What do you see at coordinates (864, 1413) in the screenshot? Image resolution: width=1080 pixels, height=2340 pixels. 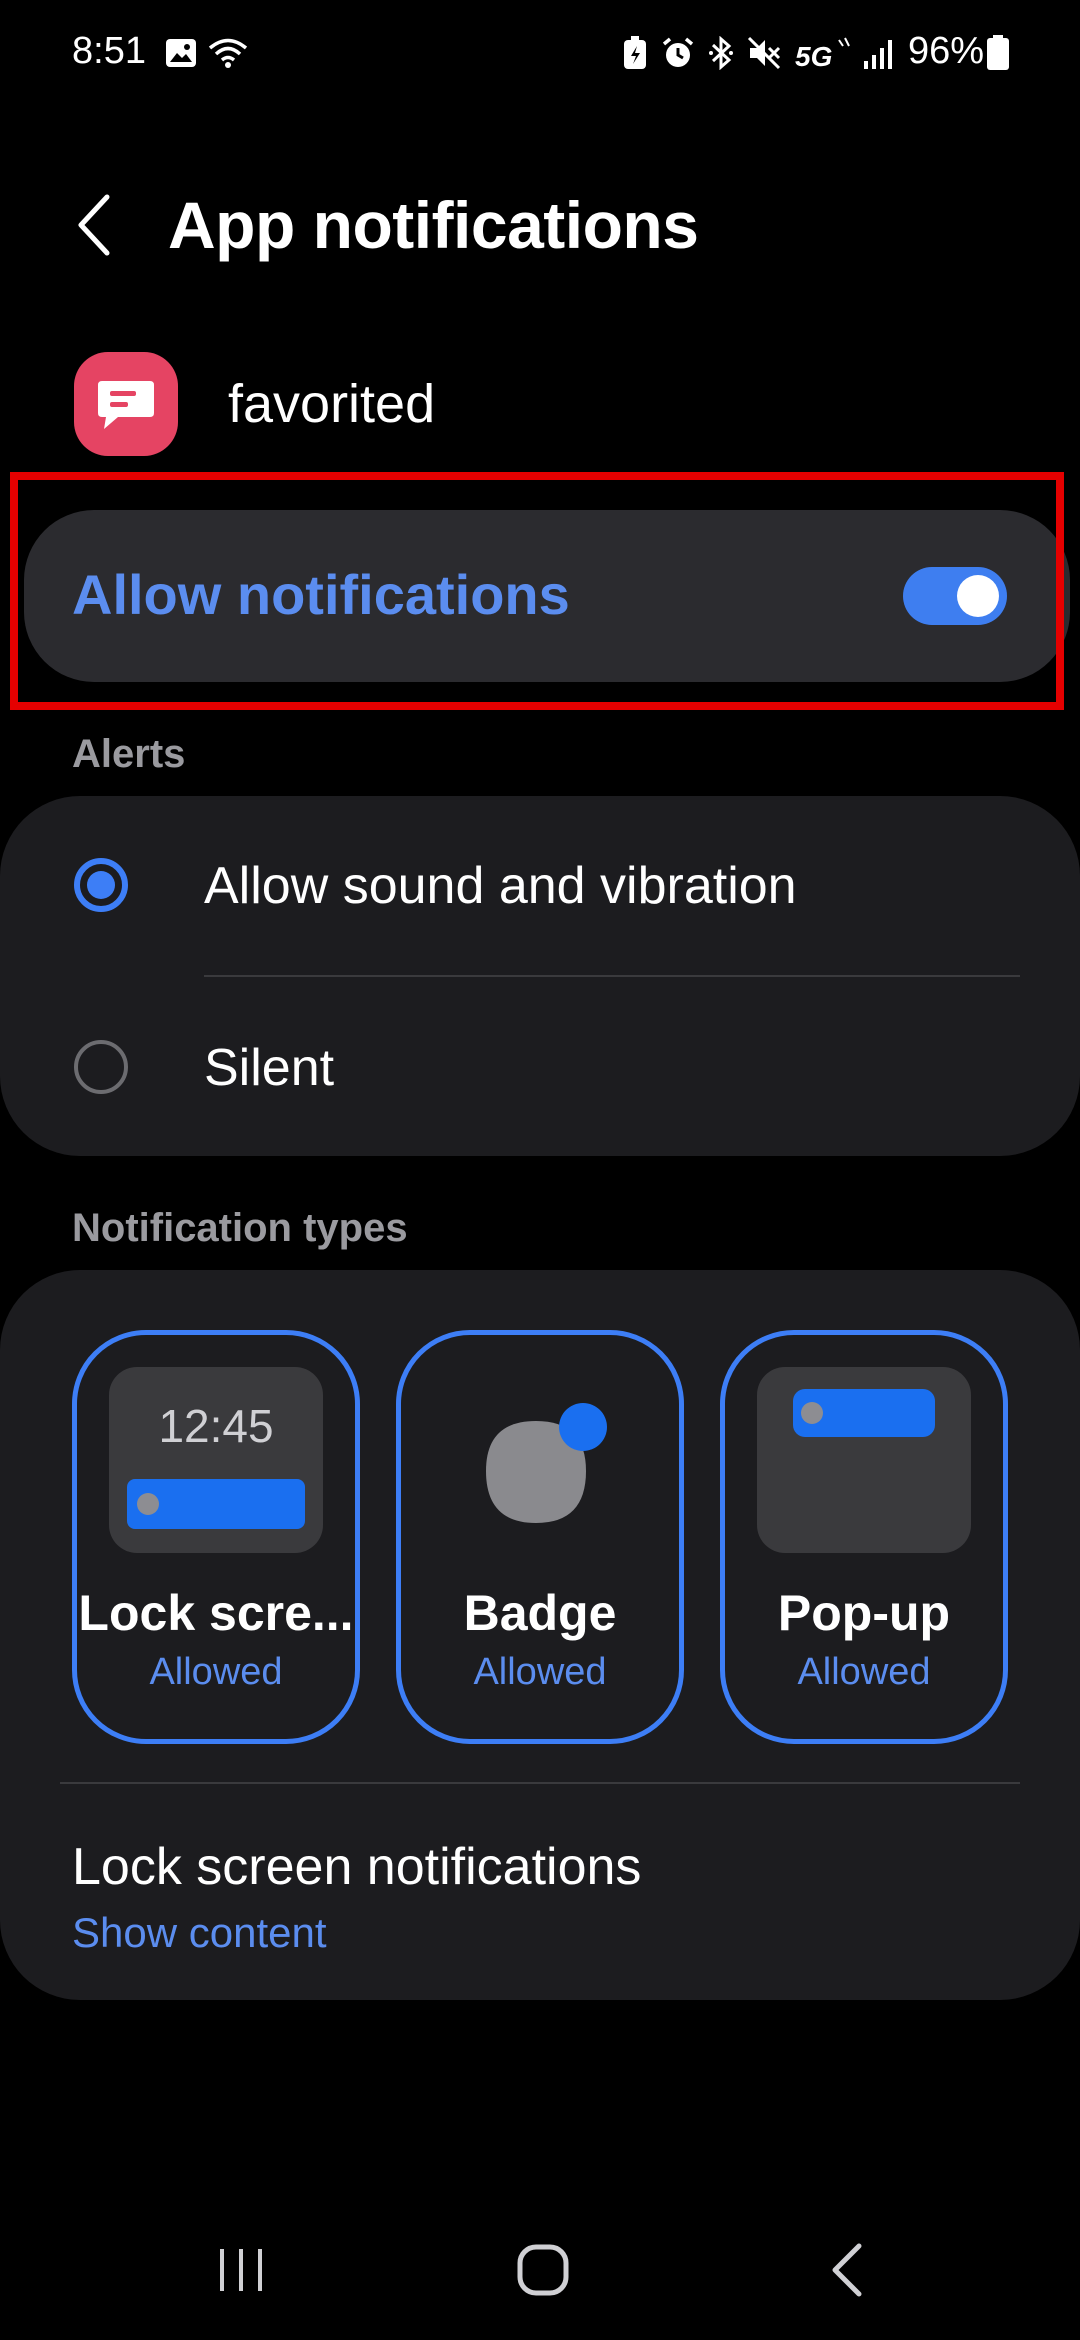 I see `preview-popup-bar` at bounding box center [864, 1413].